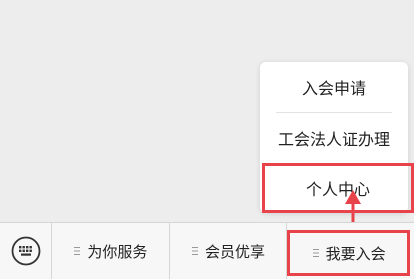 Image resolution: width=414 pixels, height=279 pixels. I want to click on menu-tab-services: 为你服务, so click(111, 251).